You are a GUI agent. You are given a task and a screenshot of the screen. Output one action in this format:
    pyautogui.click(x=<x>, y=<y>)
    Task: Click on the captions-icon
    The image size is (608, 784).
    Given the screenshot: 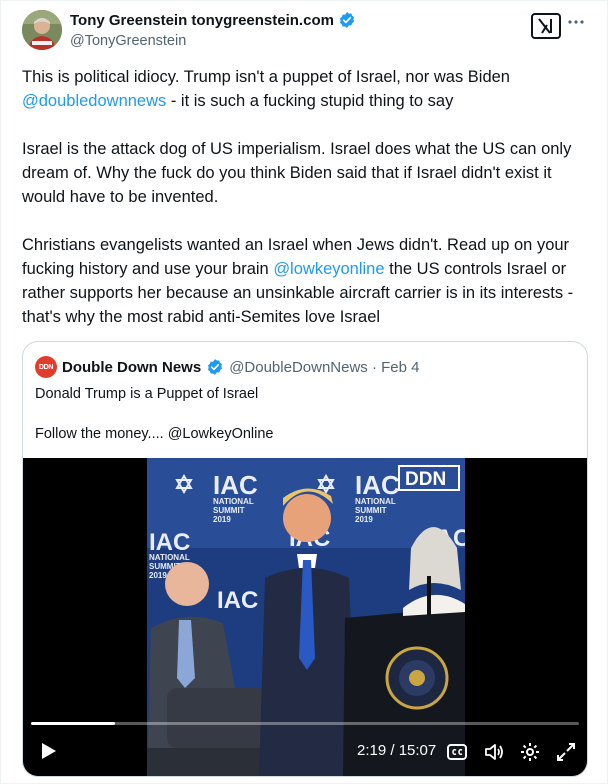 What is the action you would take?
    pyautogui.click(x=457, y=752)
    